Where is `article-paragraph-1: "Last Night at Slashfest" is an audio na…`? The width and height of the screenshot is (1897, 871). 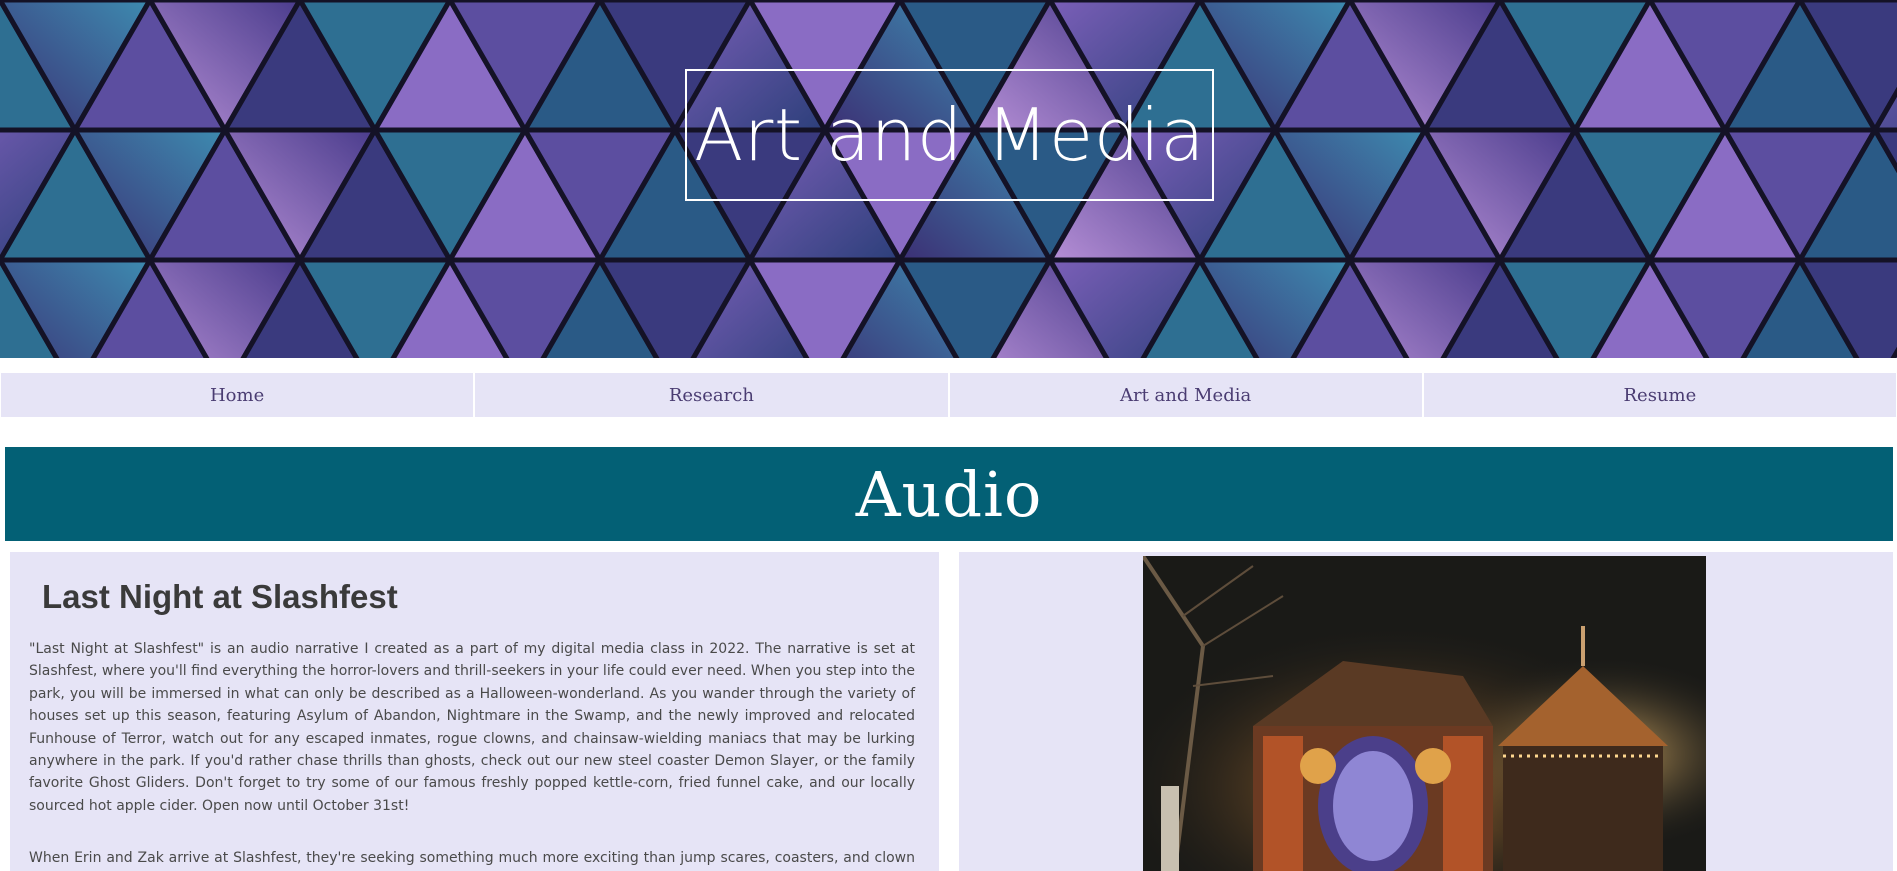 article-paragraph-1: "Last Night at Slashfest" is an audio na… is located at coordinates (472, 727).